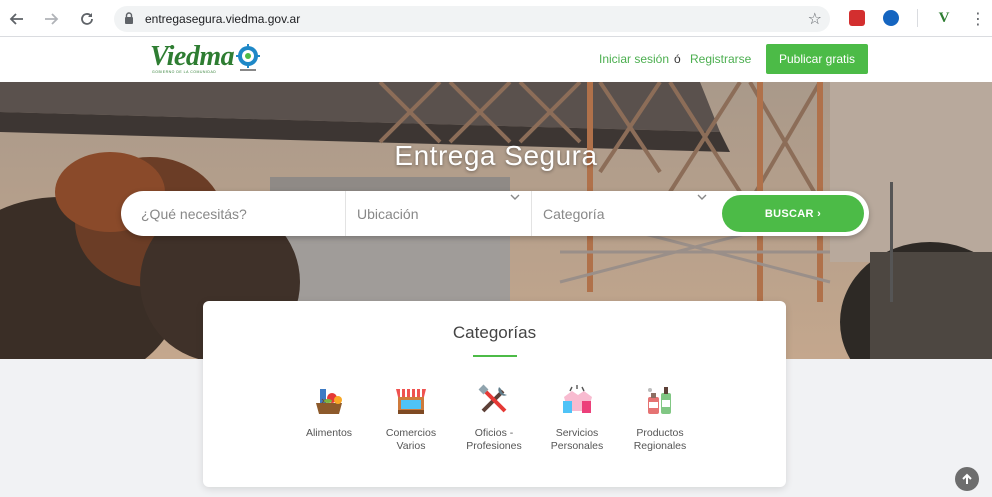 Image resolution: width=992 pixels, height=497 pixels. I want to click on arrow-up-icon, so click(967, 478).